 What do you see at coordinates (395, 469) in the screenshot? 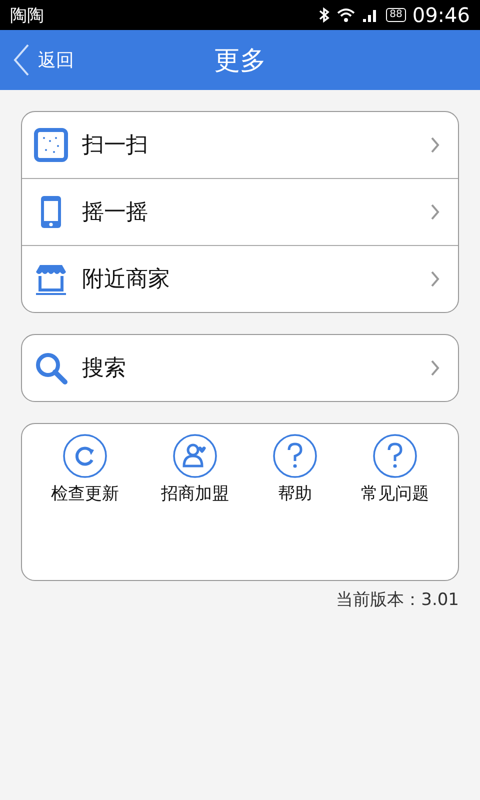
I see `shortcut-button: 常见问题` at bounding box center [395, 469].